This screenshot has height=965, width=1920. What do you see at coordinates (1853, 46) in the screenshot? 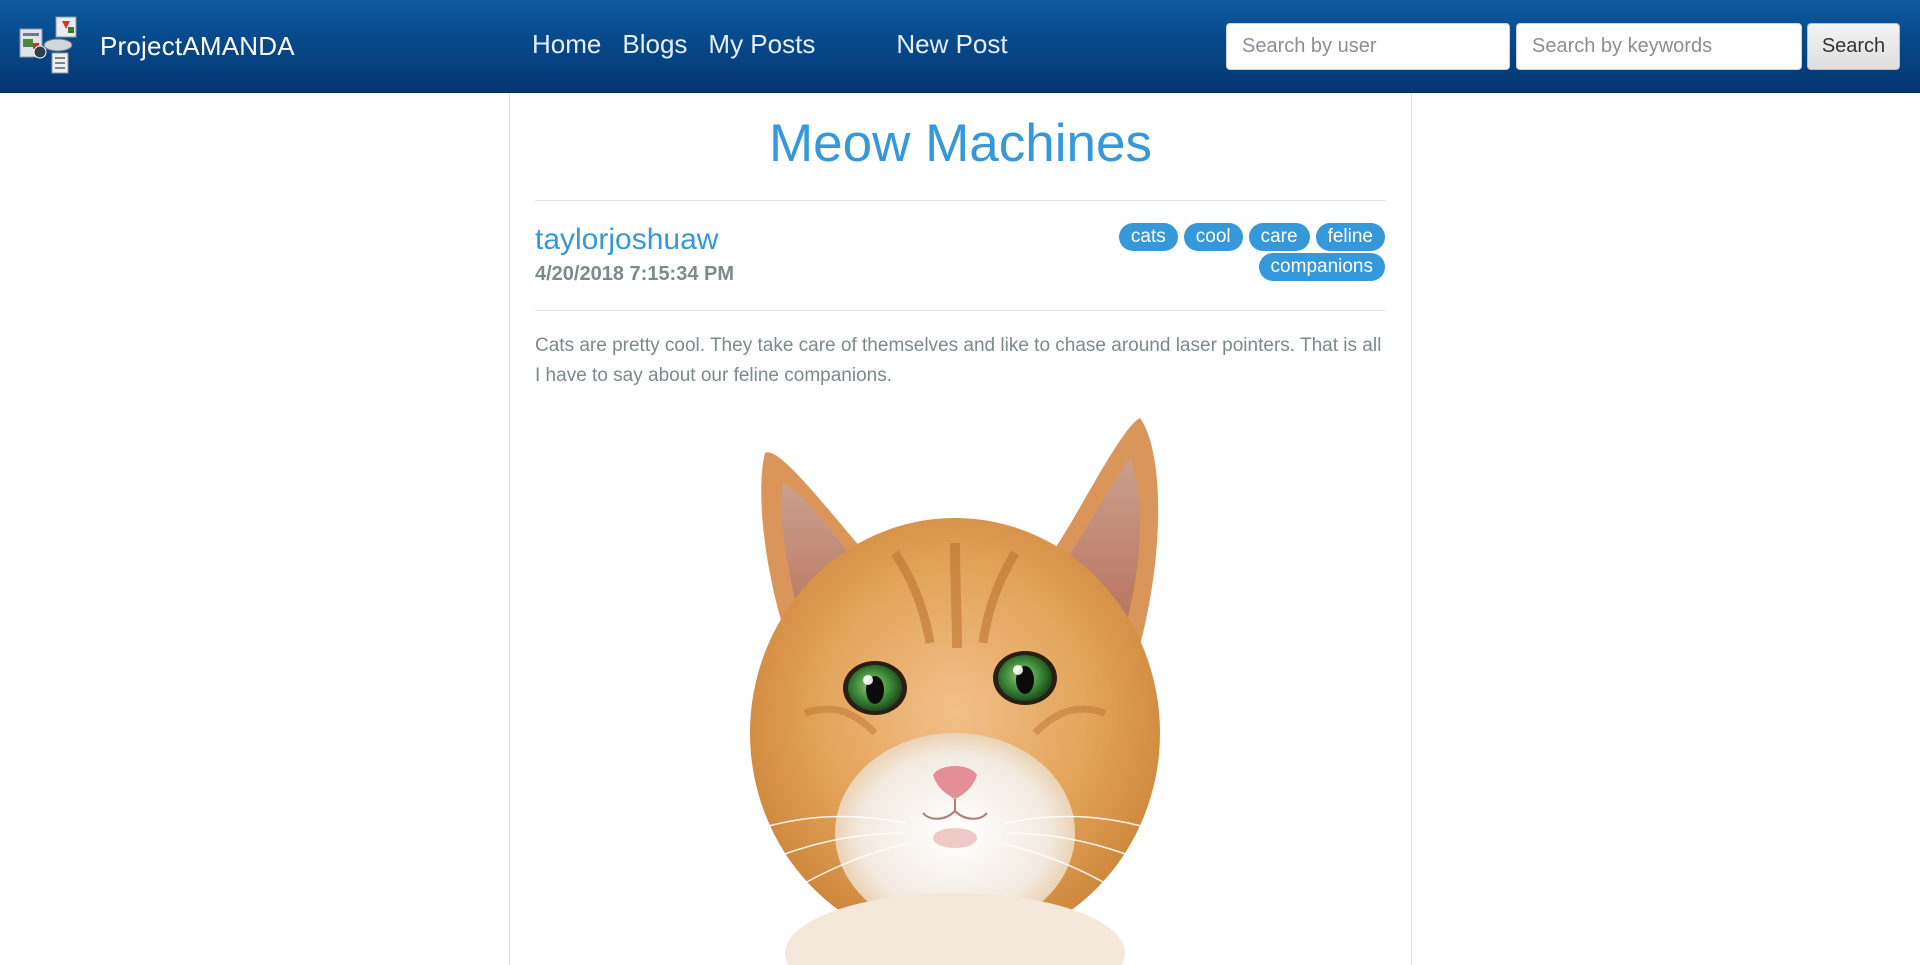
I see `search-button: Search` at bounding box center [1853, 46].